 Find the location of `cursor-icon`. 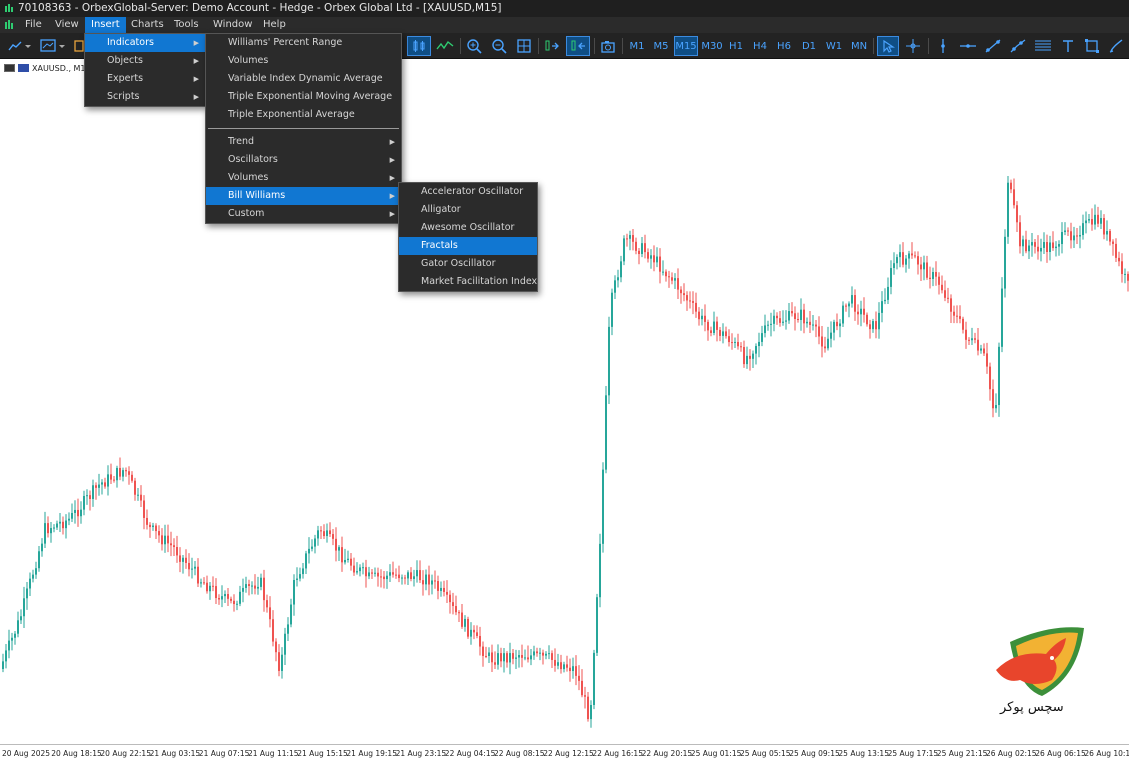

cursor-icon is located at coordinates (888, 46).